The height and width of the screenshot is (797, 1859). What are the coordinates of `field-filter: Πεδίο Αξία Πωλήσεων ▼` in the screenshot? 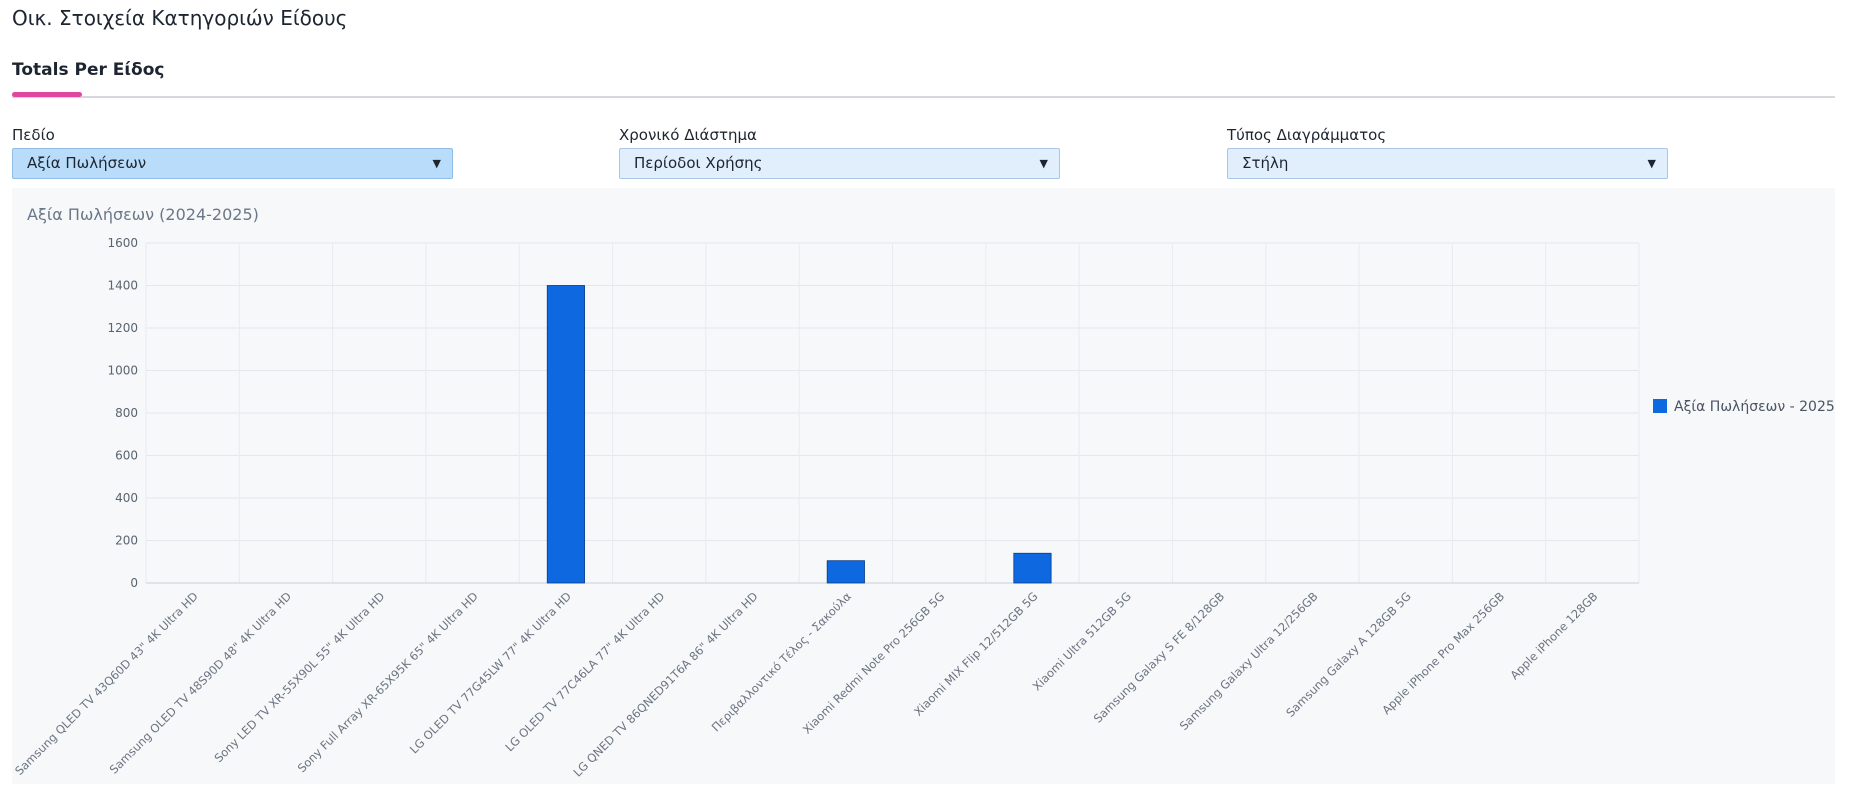 It's located at (232, 152).